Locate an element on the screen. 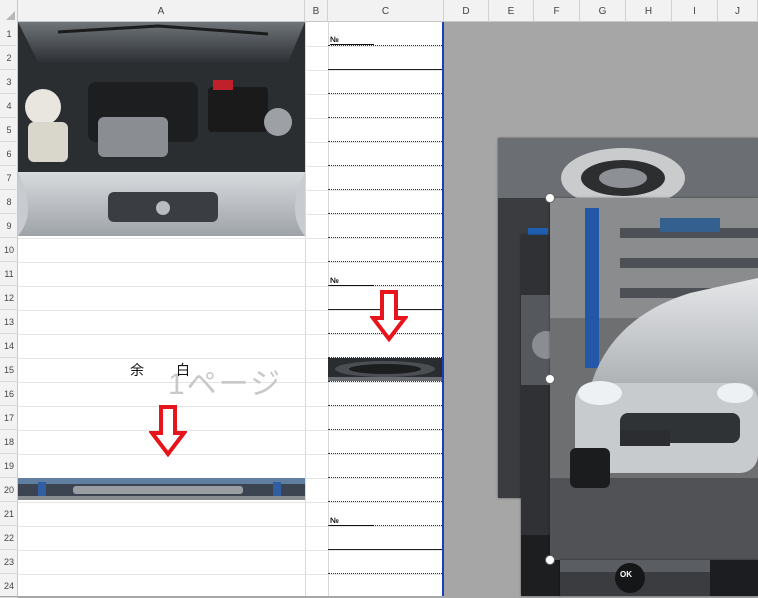  row-header-18: 18 is located at coordinates (9, 442).